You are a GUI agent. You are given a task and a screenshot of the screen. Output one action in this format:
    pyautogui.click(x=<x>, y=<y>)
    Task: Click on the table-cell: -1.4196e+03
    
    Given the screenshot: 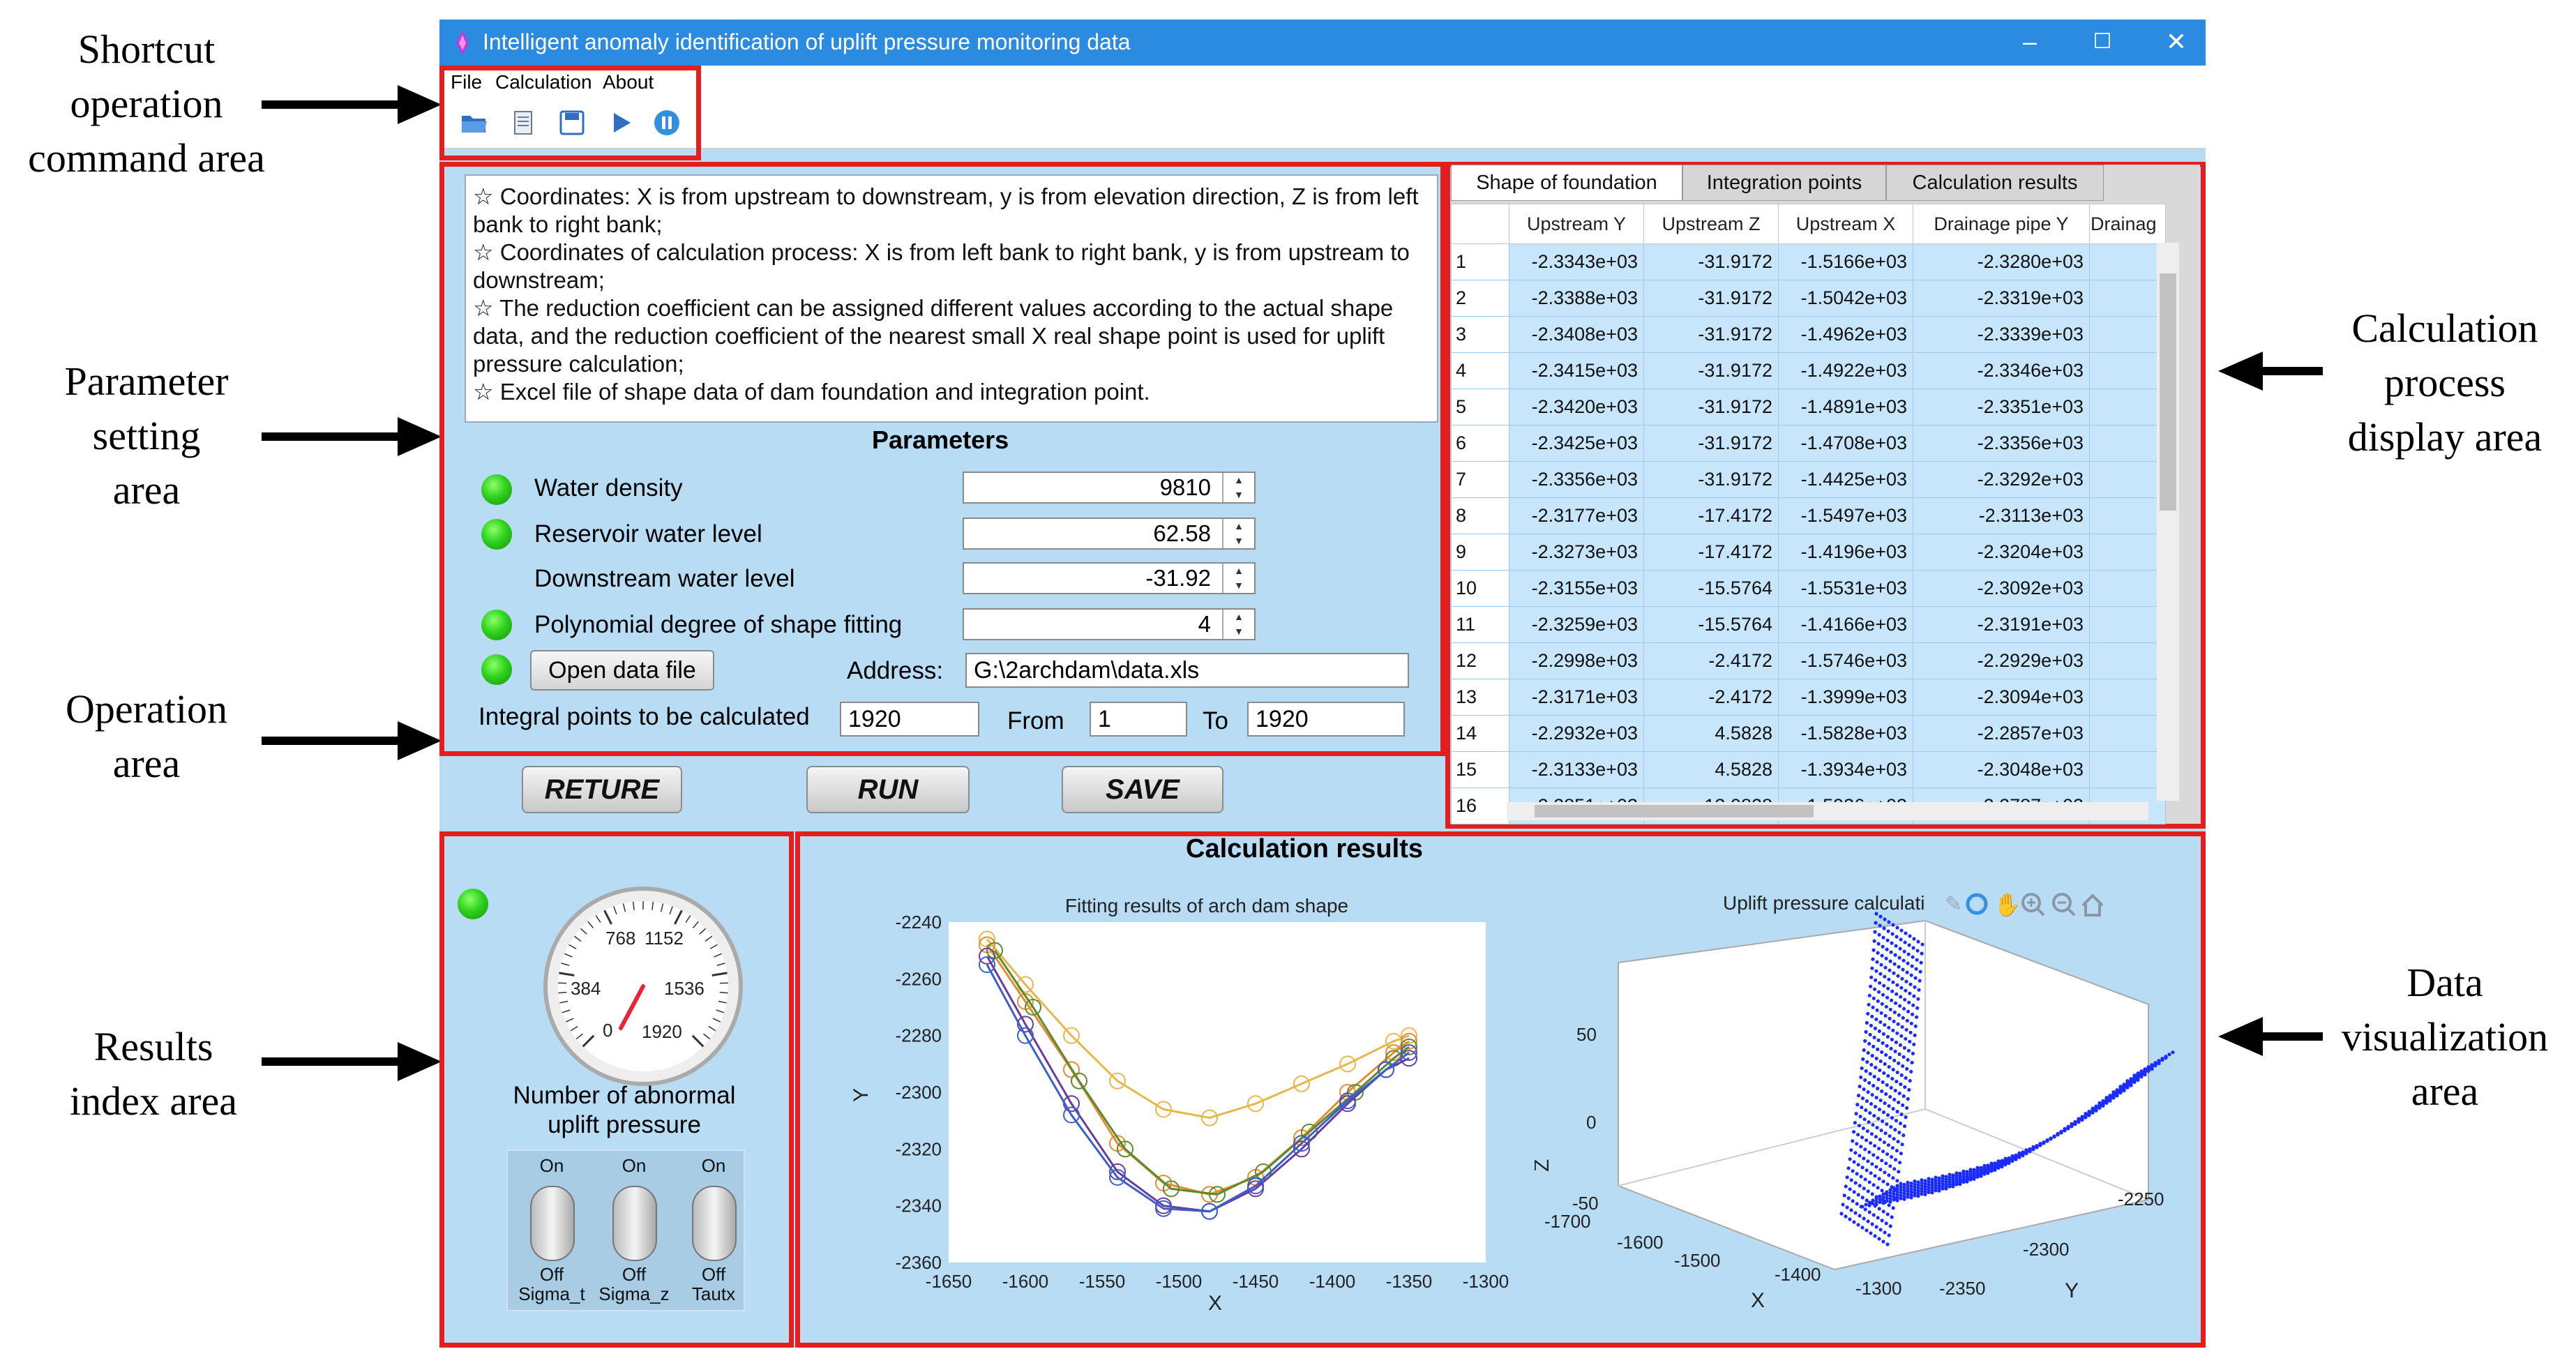 What is the action you would take?
    pyautogui.click(x=1845, y=552)
    